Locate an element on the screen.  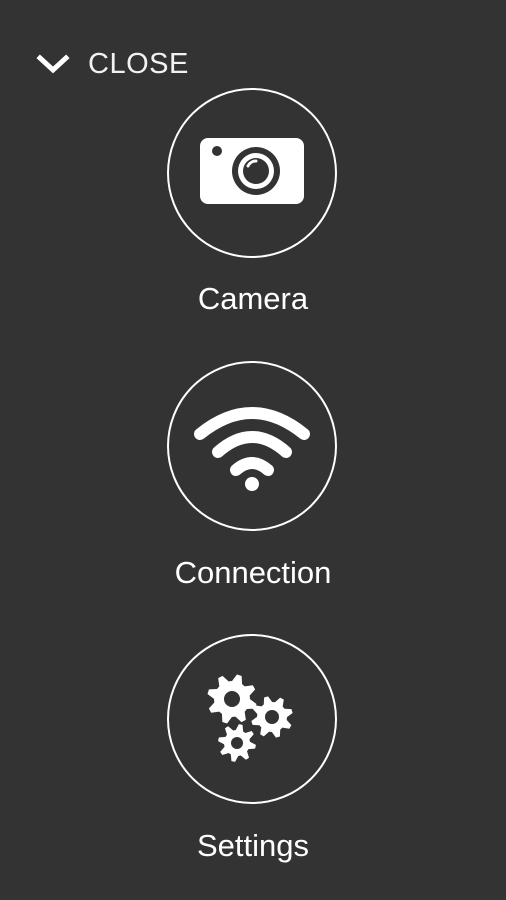
settings-label: Settings is located at coordinates (252, 845).